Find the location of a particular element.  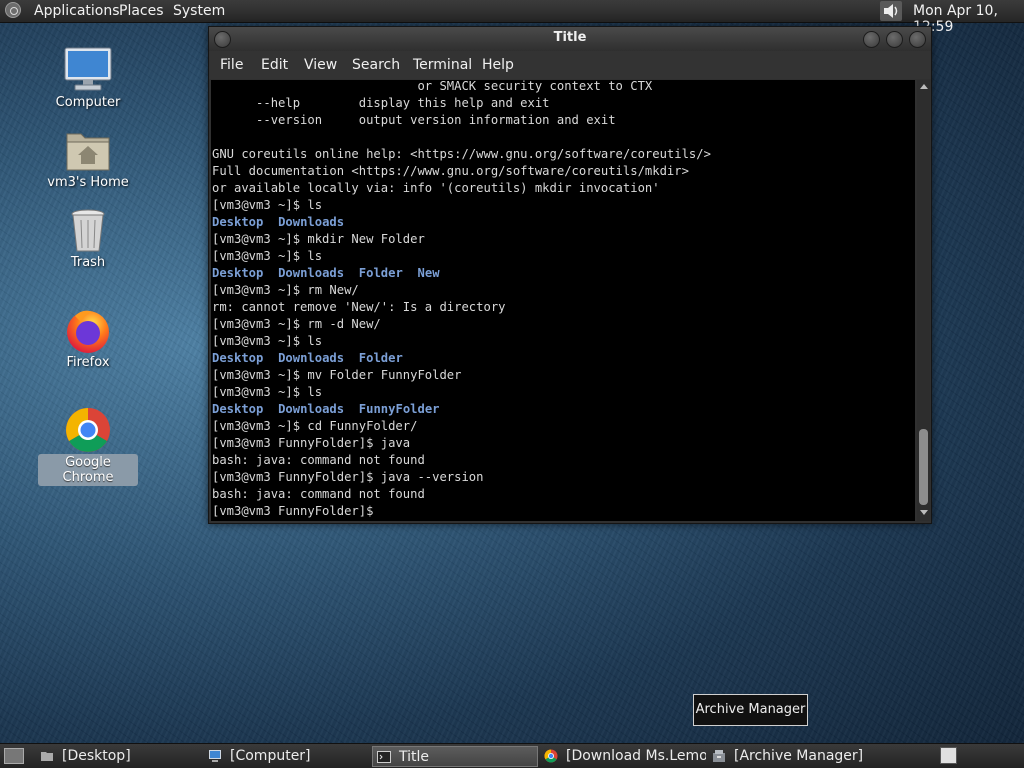

menu-help: Help is located at coordinates (498, 65).